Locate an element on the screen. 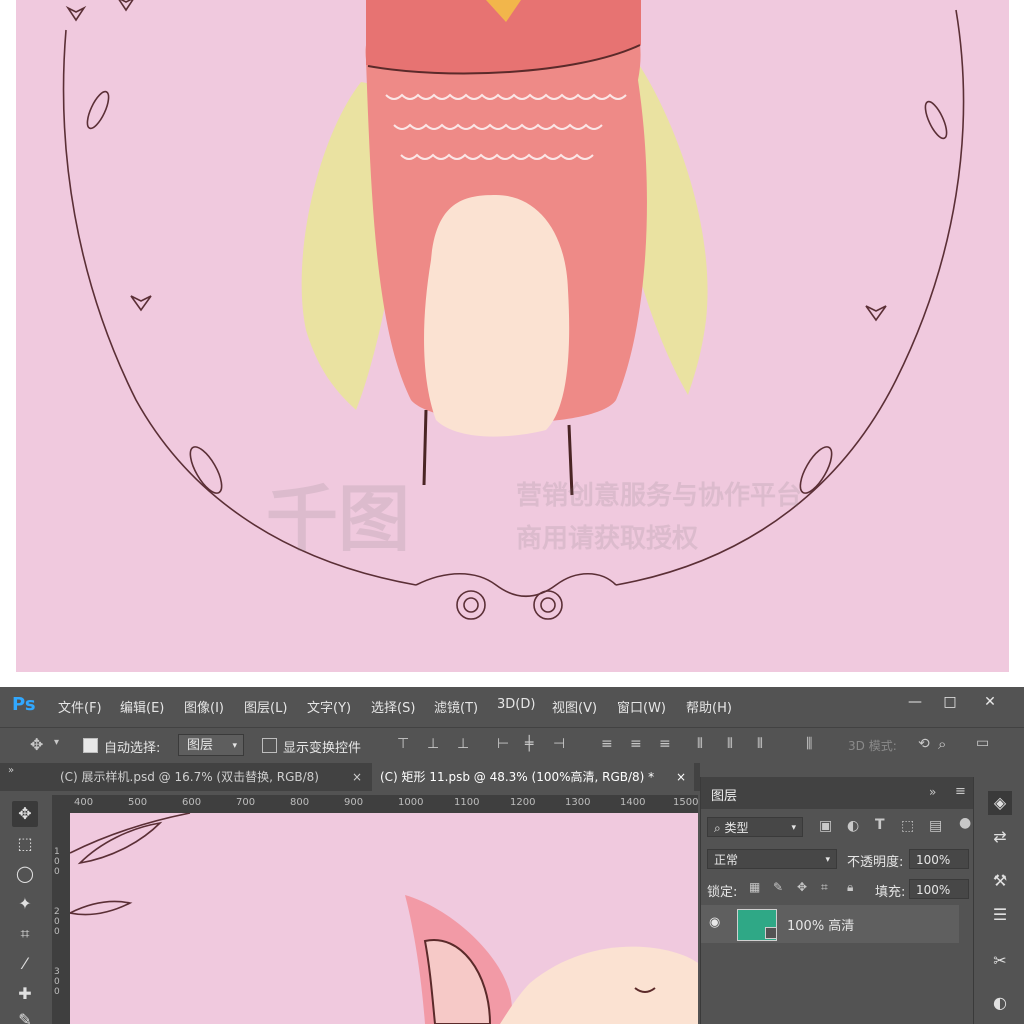 Image resolution: width=1024 pixels, height=1024 pixels. auto-select-dropdown: 图层 ▾ is located at coordinates (211, 745).